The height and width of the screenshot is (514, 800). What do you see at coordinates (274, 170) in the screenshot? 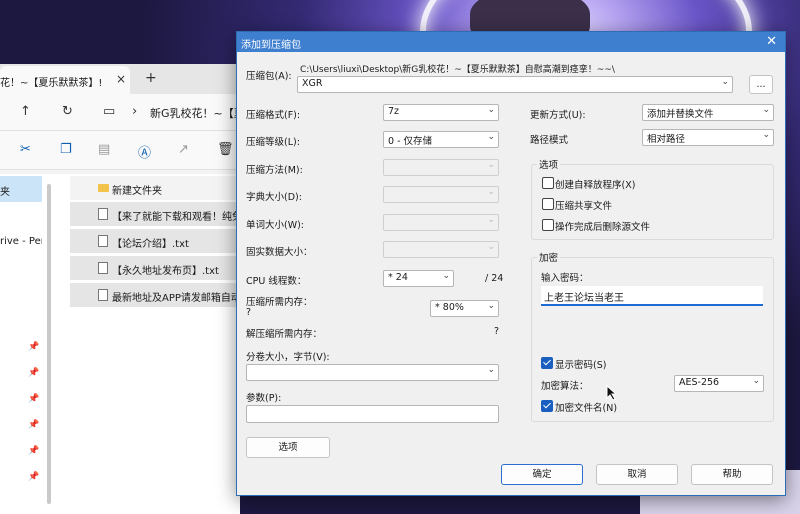
I see `method-label: 压缩方法(M):` at bounding box center [274, 170].